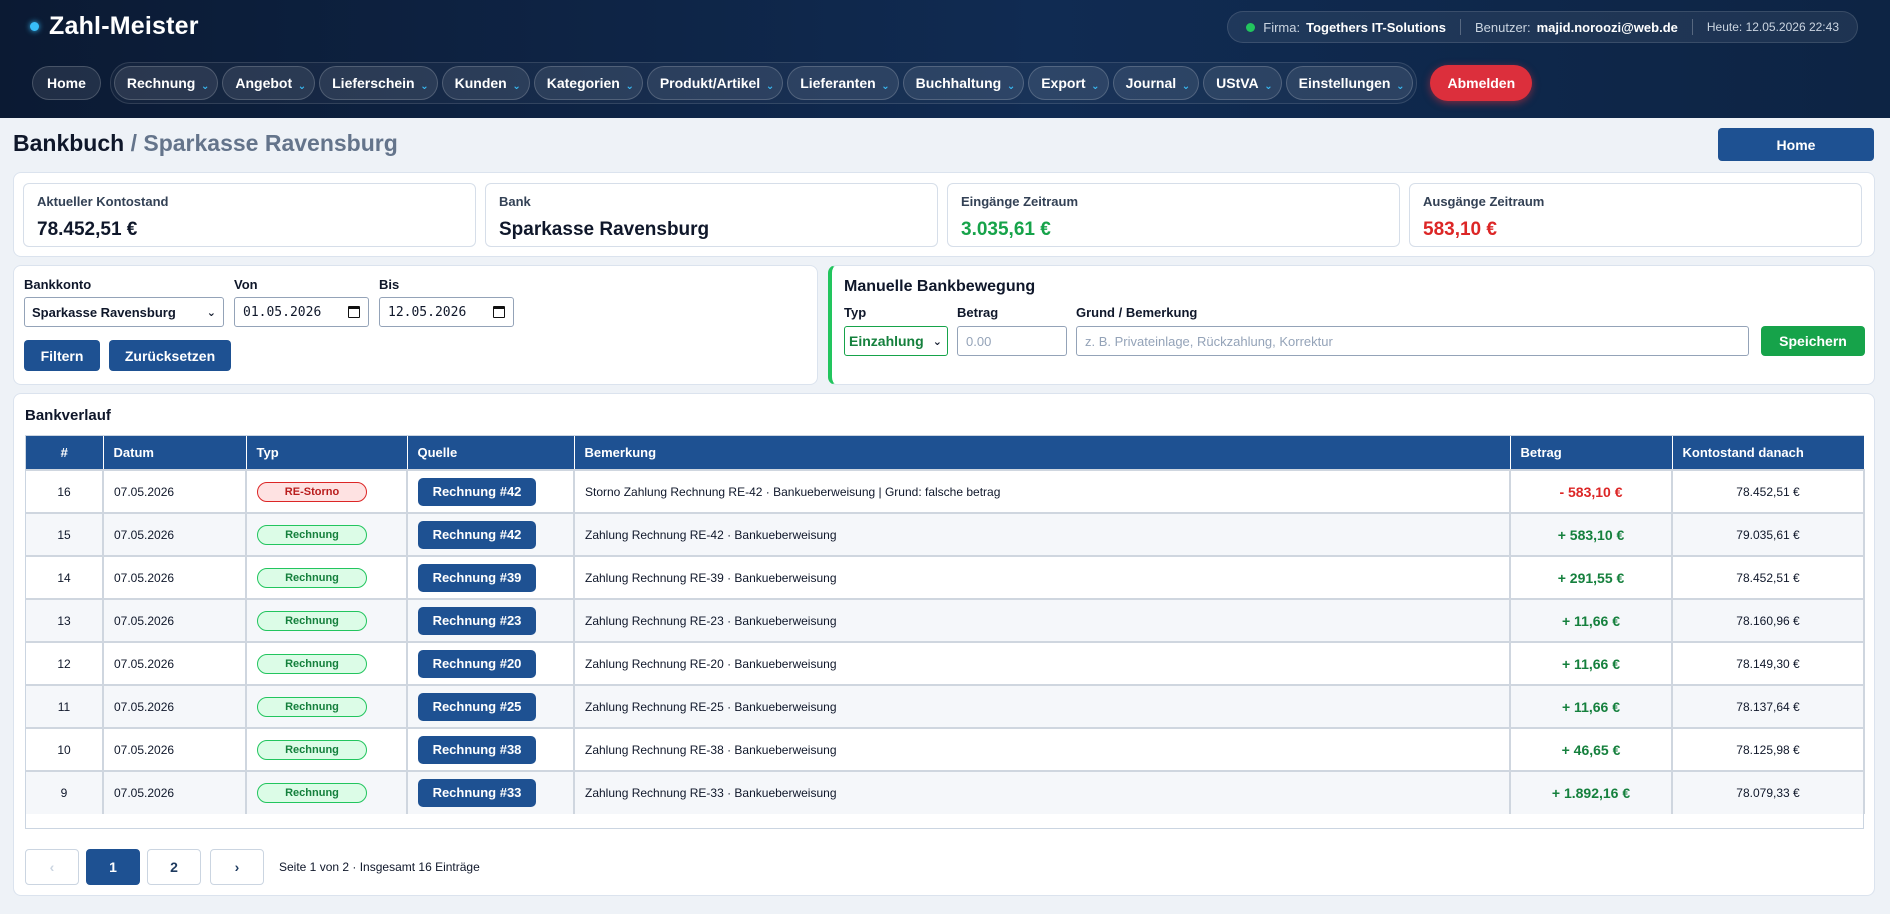  Describe the element at coordinates (1591, 453) in the screenshot. I see `column-header: Betrag` at that location.